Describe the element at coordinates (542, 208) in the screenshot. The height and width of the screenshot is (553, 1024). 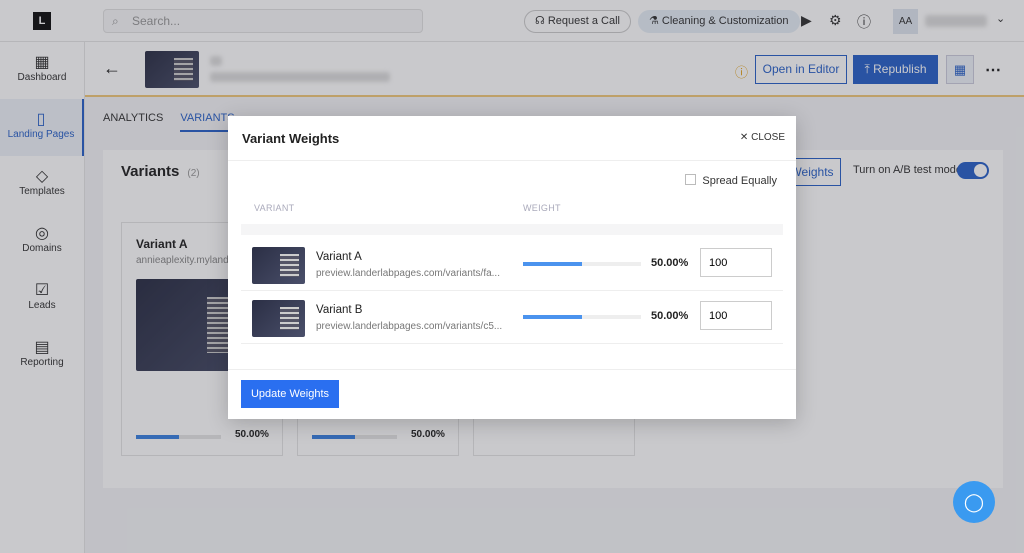
I see `column-header-weight: WEIGHT` at that location.